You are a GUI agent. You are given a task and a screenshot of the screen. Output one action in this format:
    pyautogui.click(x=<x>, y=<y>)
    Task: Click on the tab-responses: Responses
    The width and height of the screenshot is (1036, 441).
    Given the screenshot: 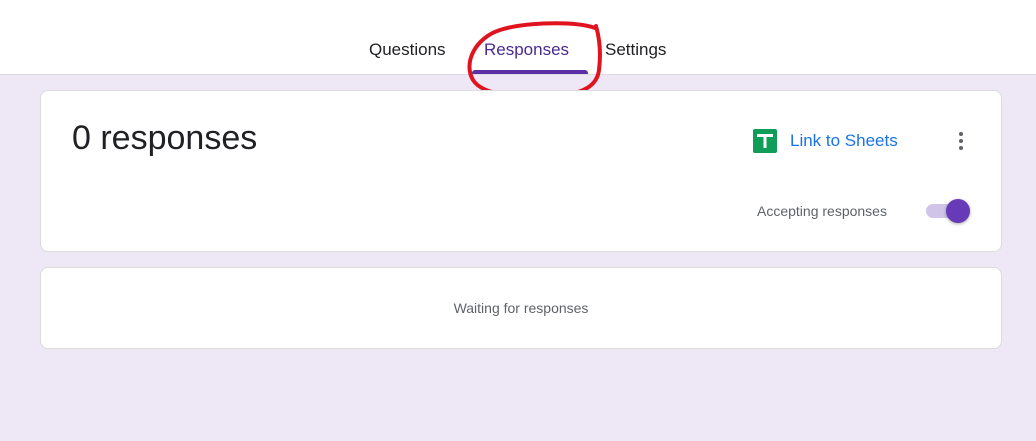 What is the action you would take?
    pyautogui.click(x=526, y=50)
    